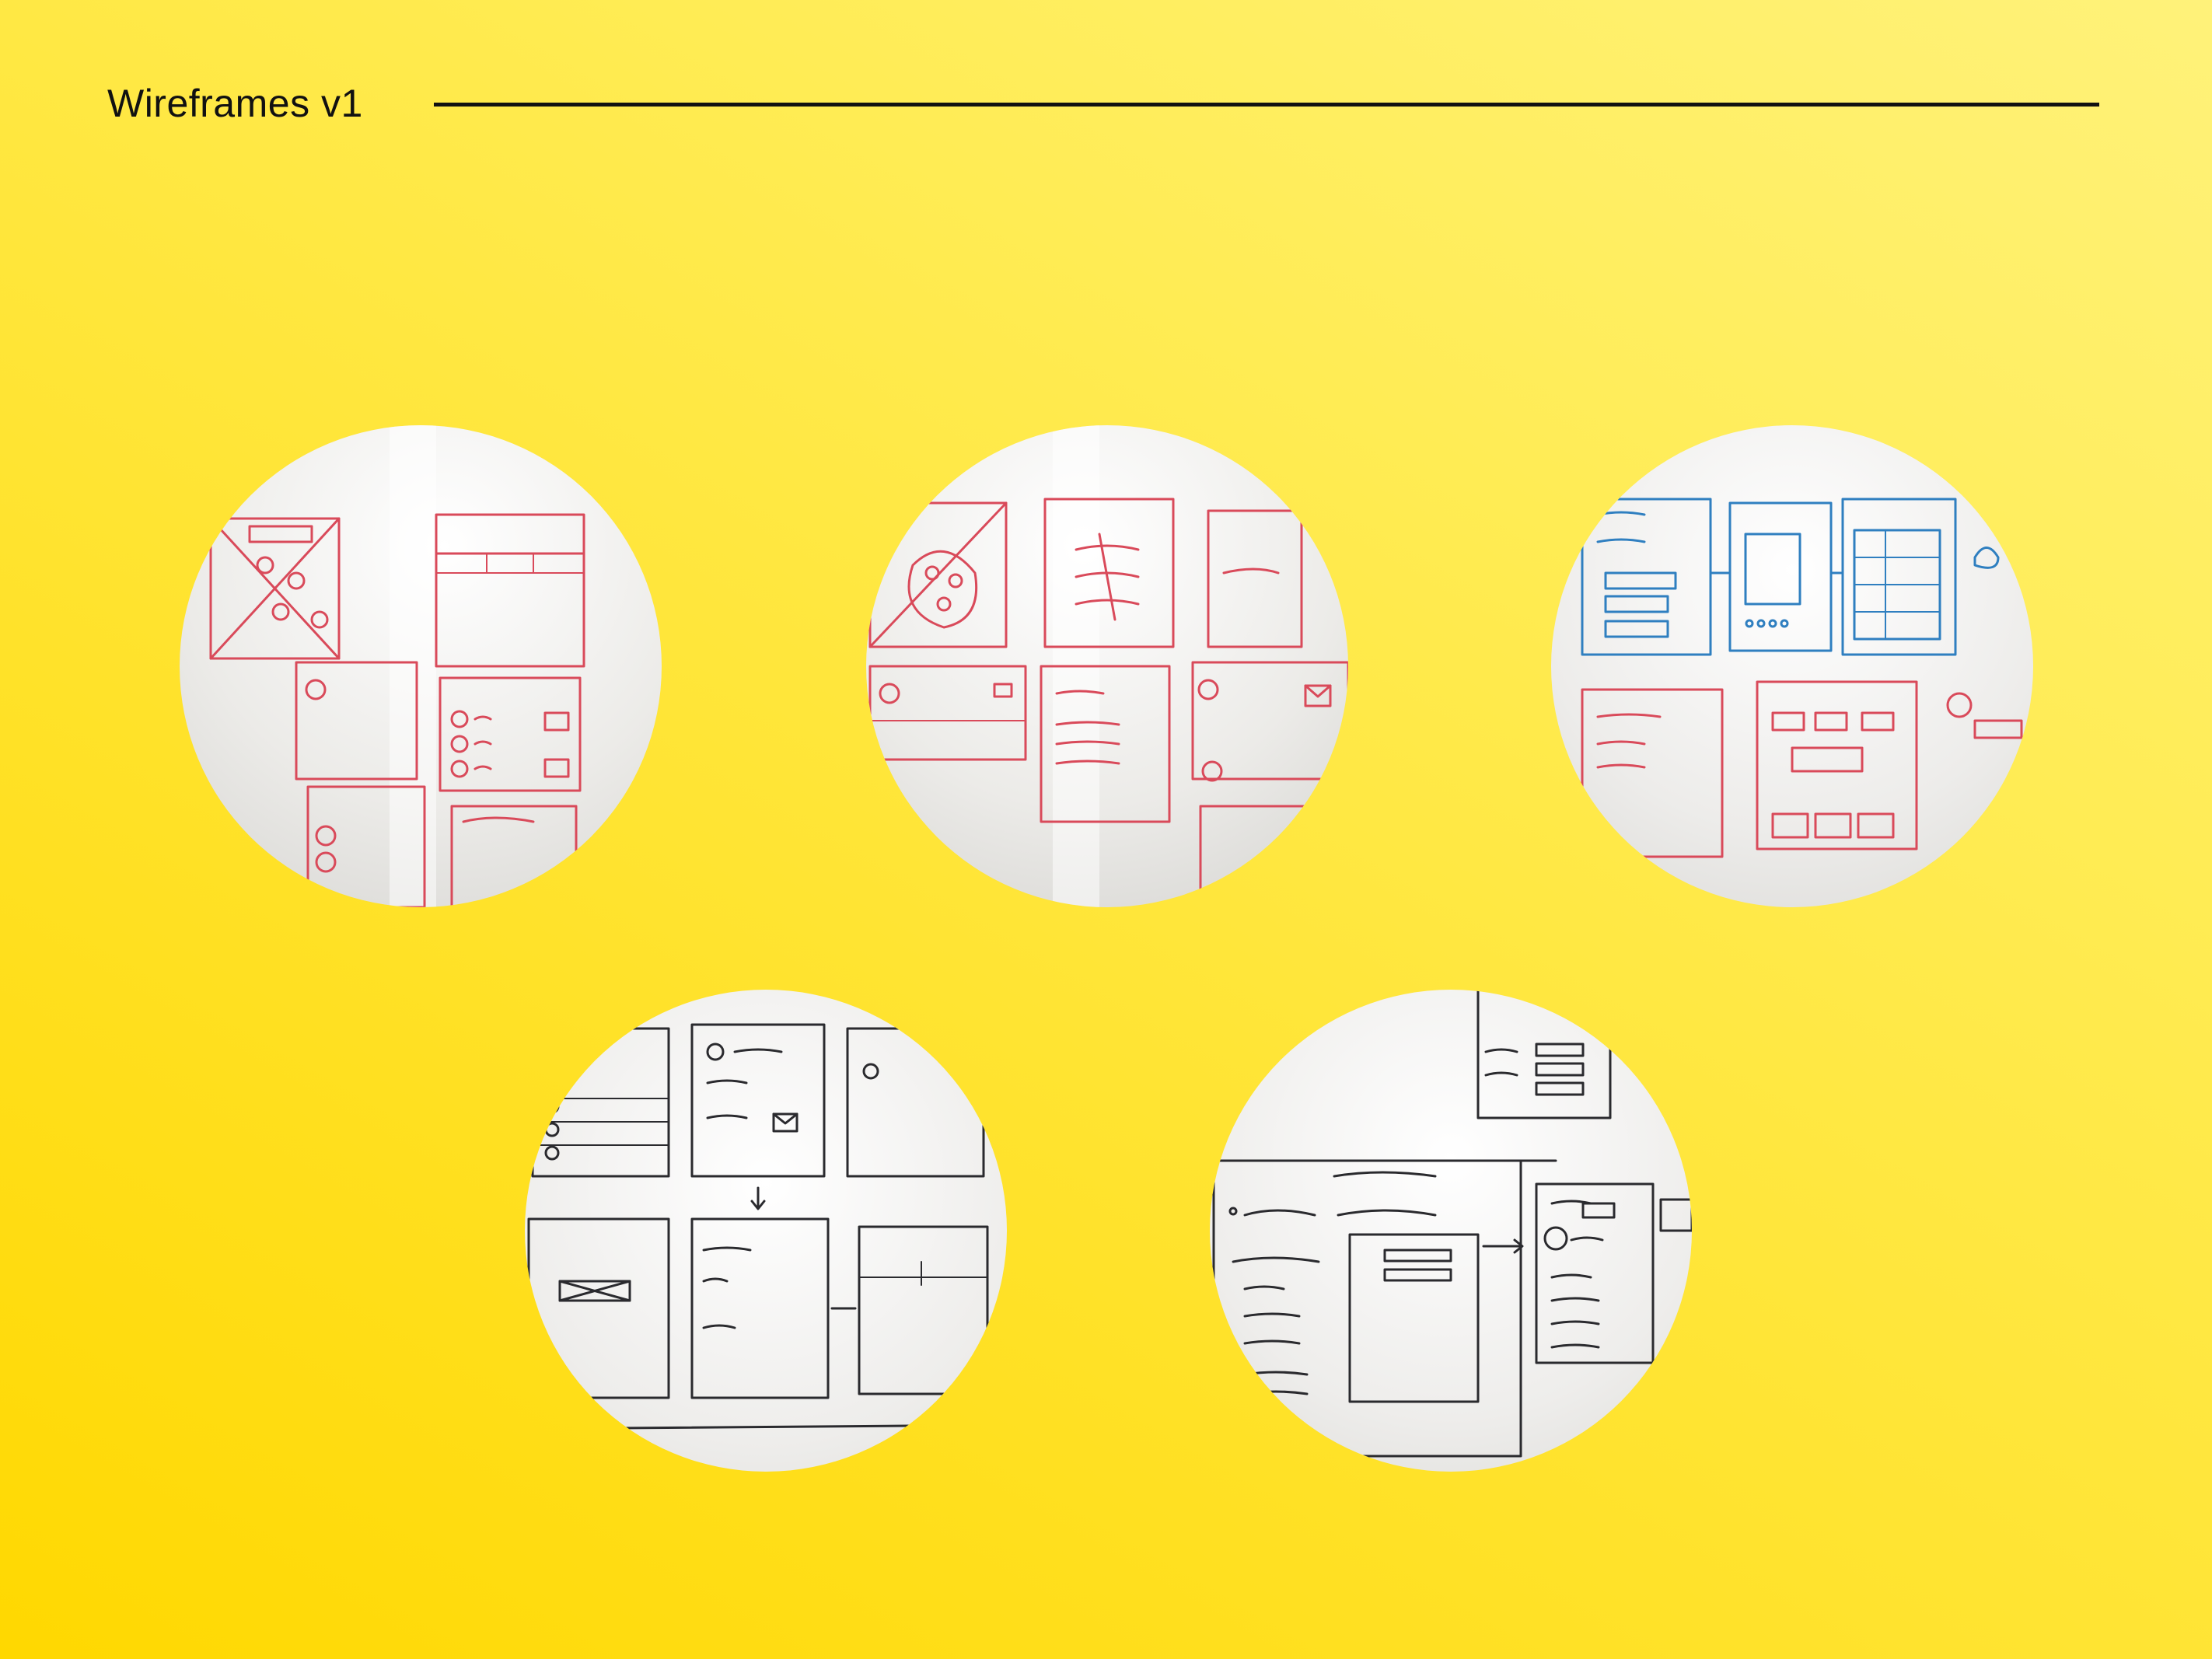 The image size is (2212, 1659). I want to click on title-divider, so click(1266, 105).